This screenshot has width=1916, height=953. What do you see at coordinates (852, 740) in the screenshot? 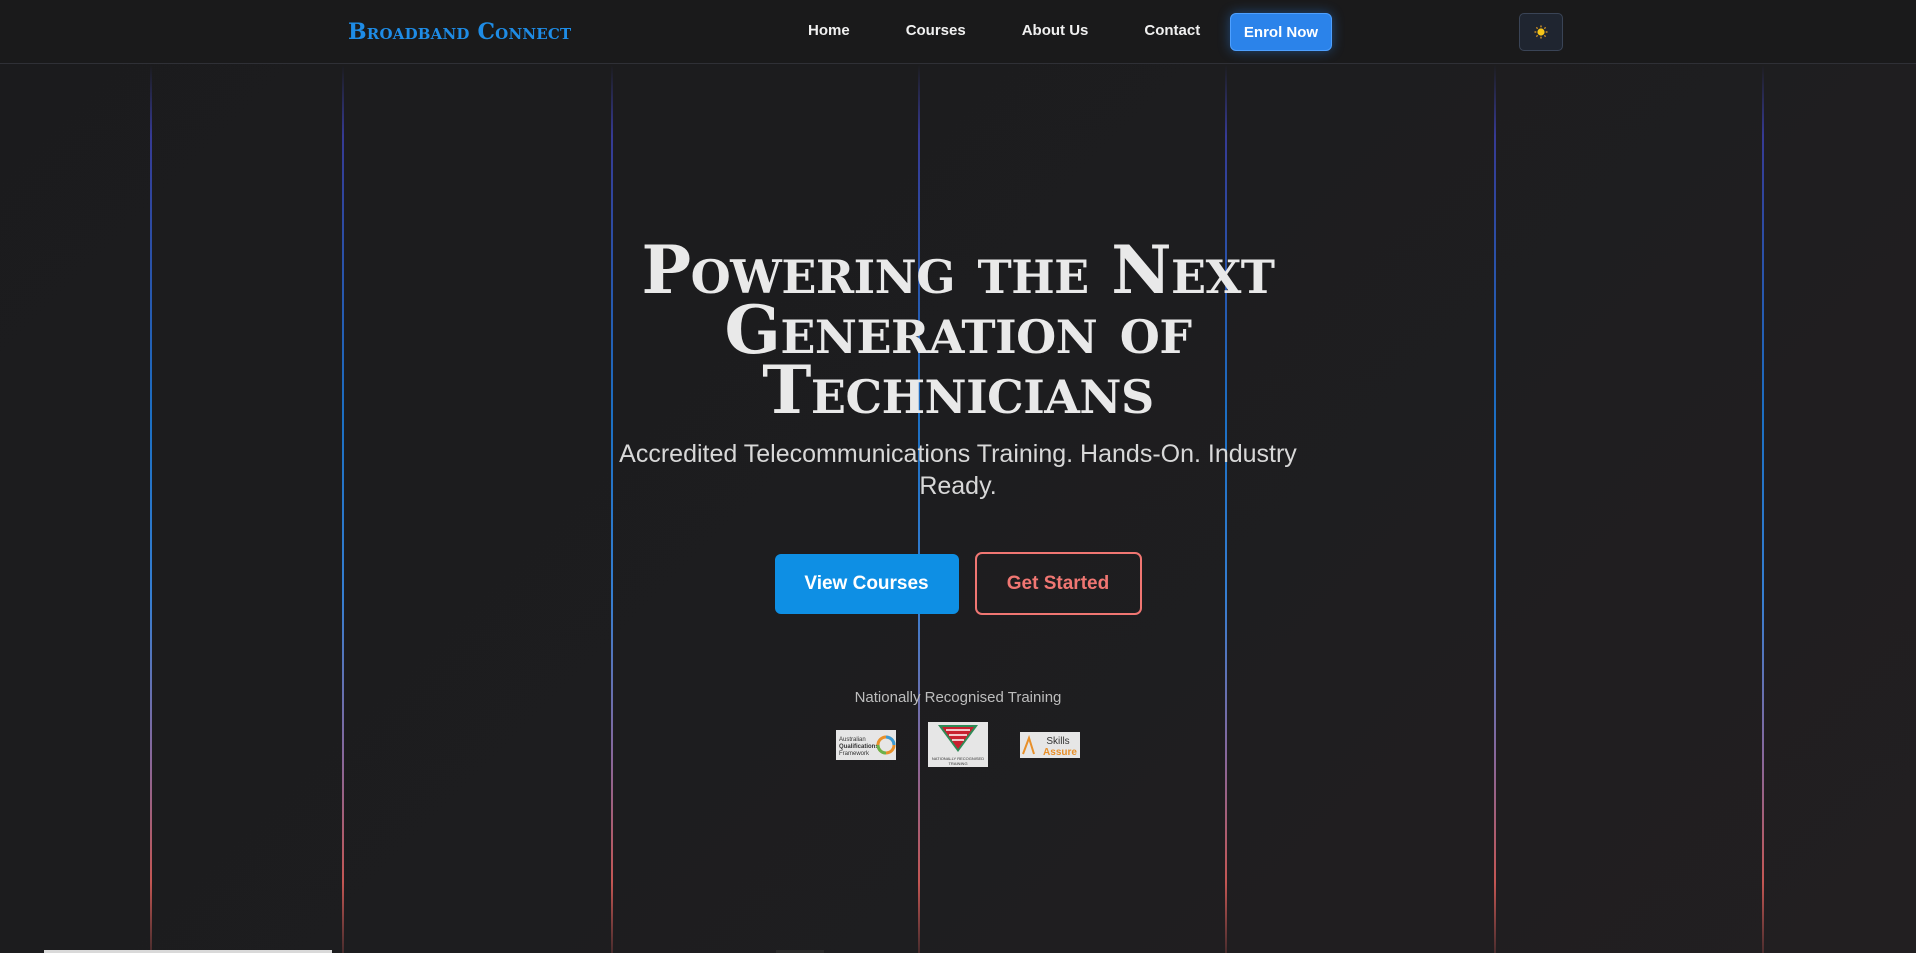
I see `svg-text: Australian` at bounding box center [852, 740].